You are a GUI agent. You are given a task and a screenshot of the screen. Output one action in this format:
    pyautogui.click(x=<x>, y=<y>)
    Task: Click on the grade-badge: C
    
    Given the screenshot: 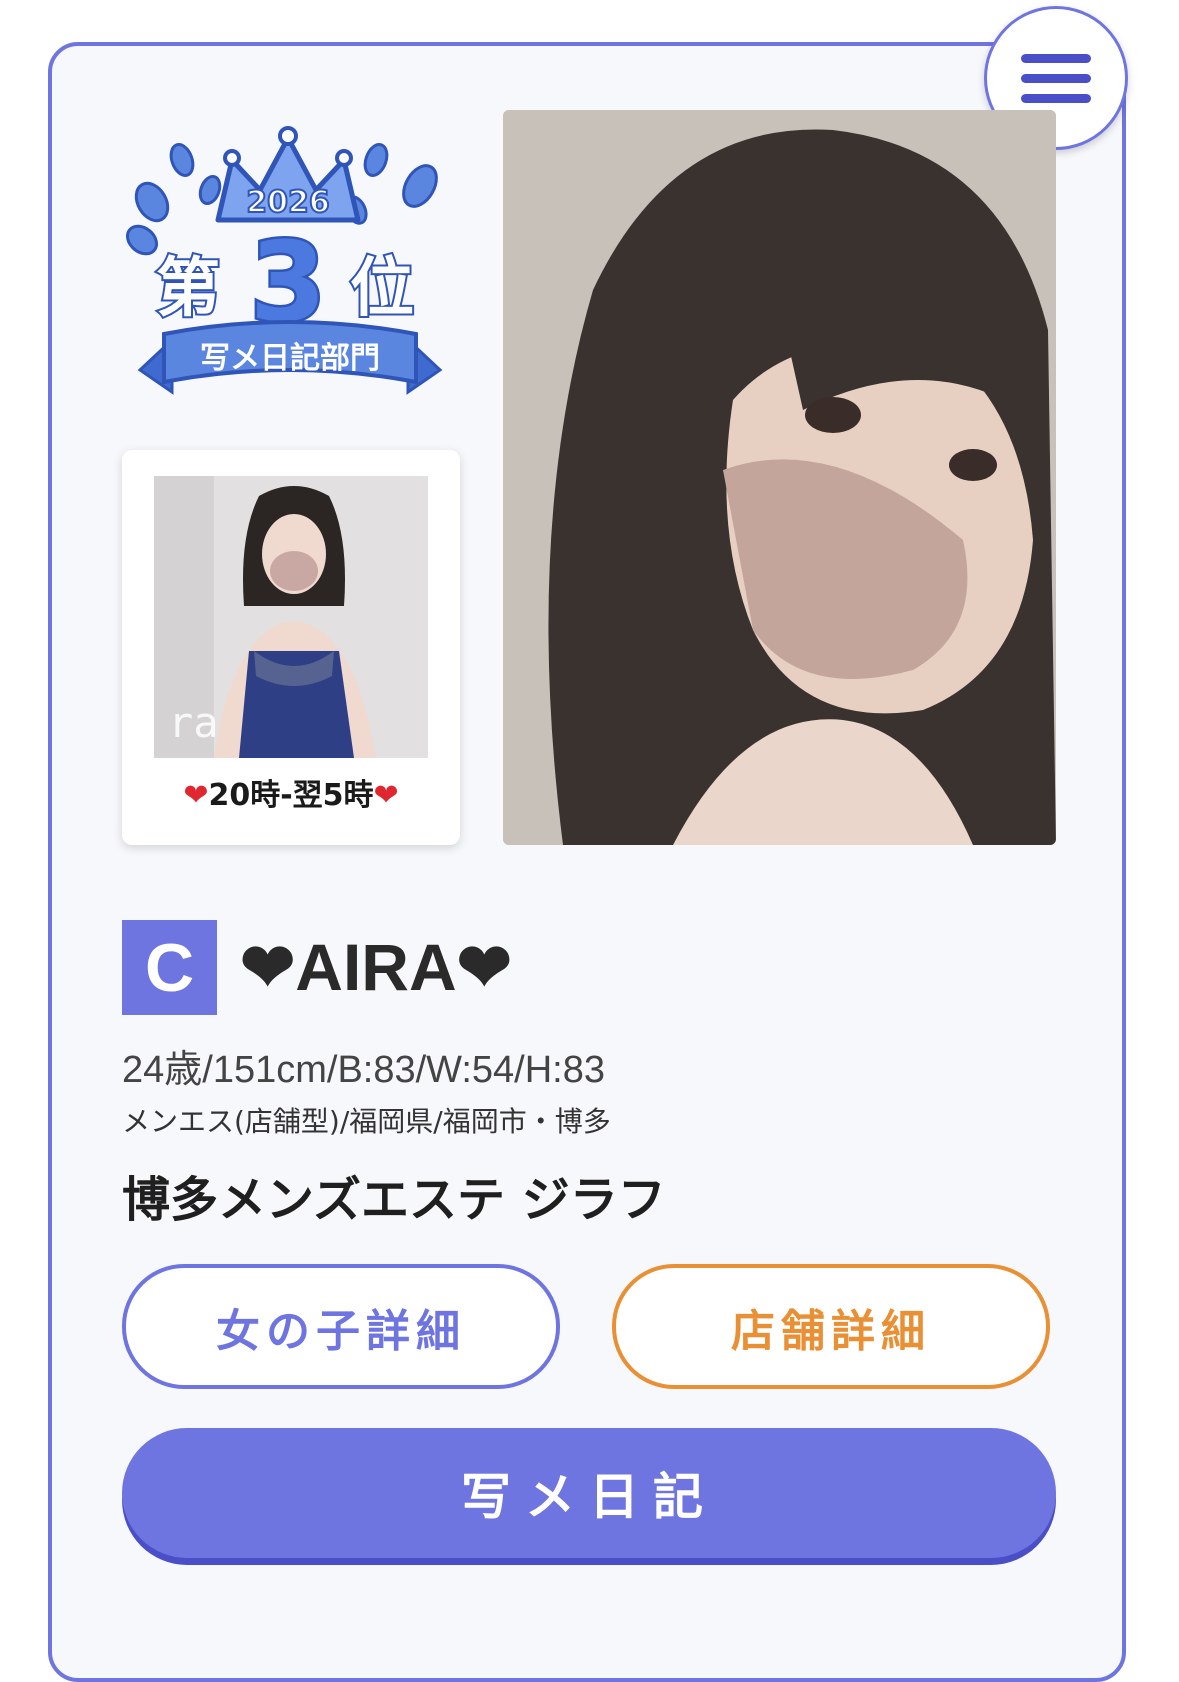 What is the action you would take?
    pyautogui.click(x=169, y=967)
    